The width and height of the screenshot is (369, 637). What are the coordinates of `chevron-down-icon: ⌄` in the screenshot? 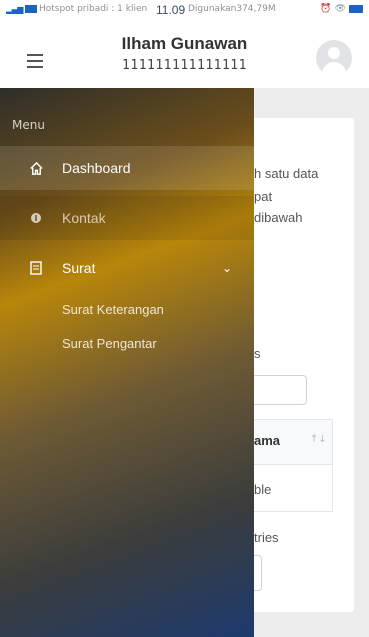 It's located at (227, 268).